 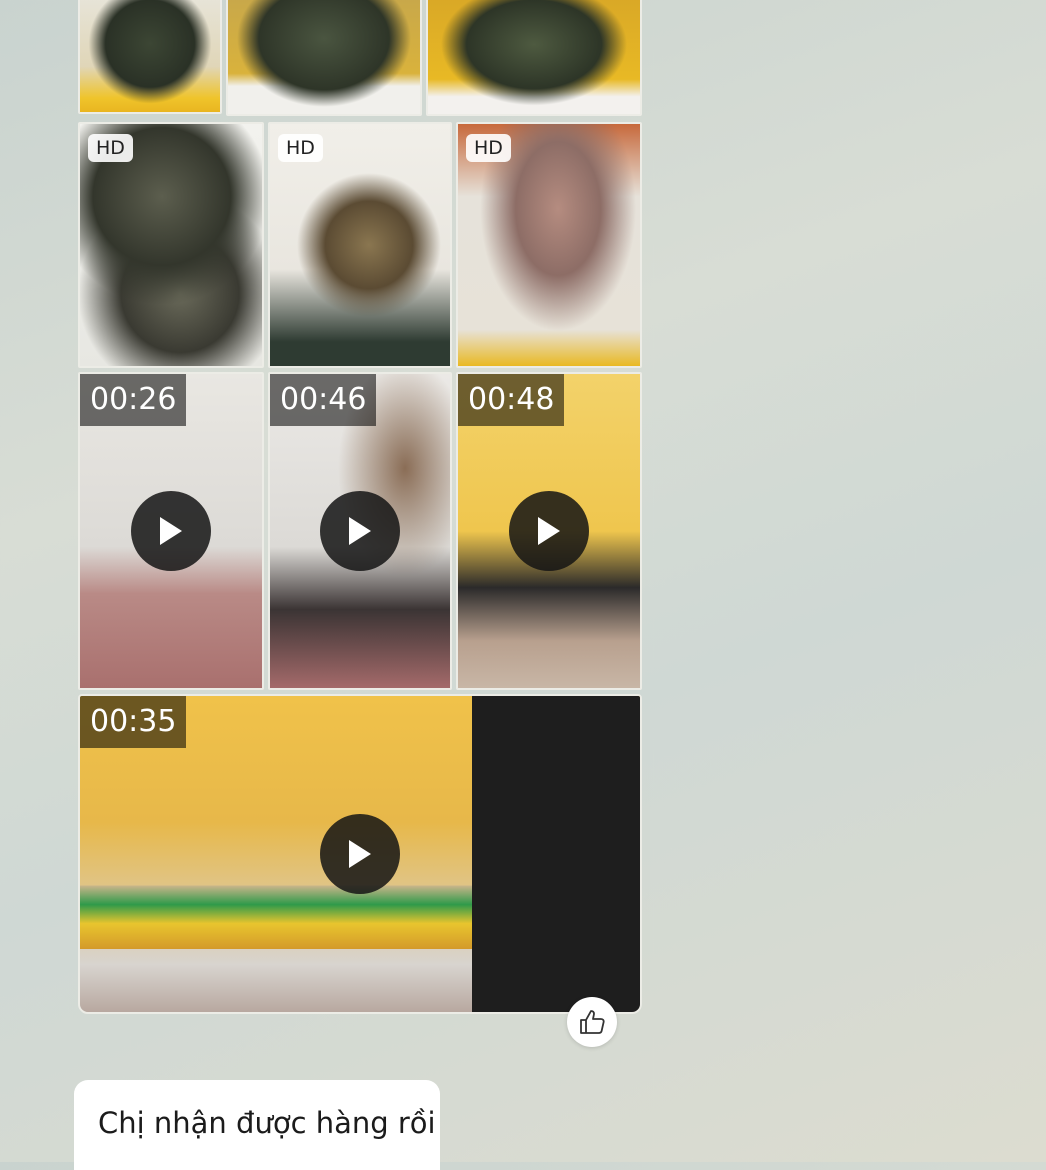 What do you see at coordinates (323, 400) in the screenshot?
I see `video-duration: 00:46` at bounding box center [323, 400].